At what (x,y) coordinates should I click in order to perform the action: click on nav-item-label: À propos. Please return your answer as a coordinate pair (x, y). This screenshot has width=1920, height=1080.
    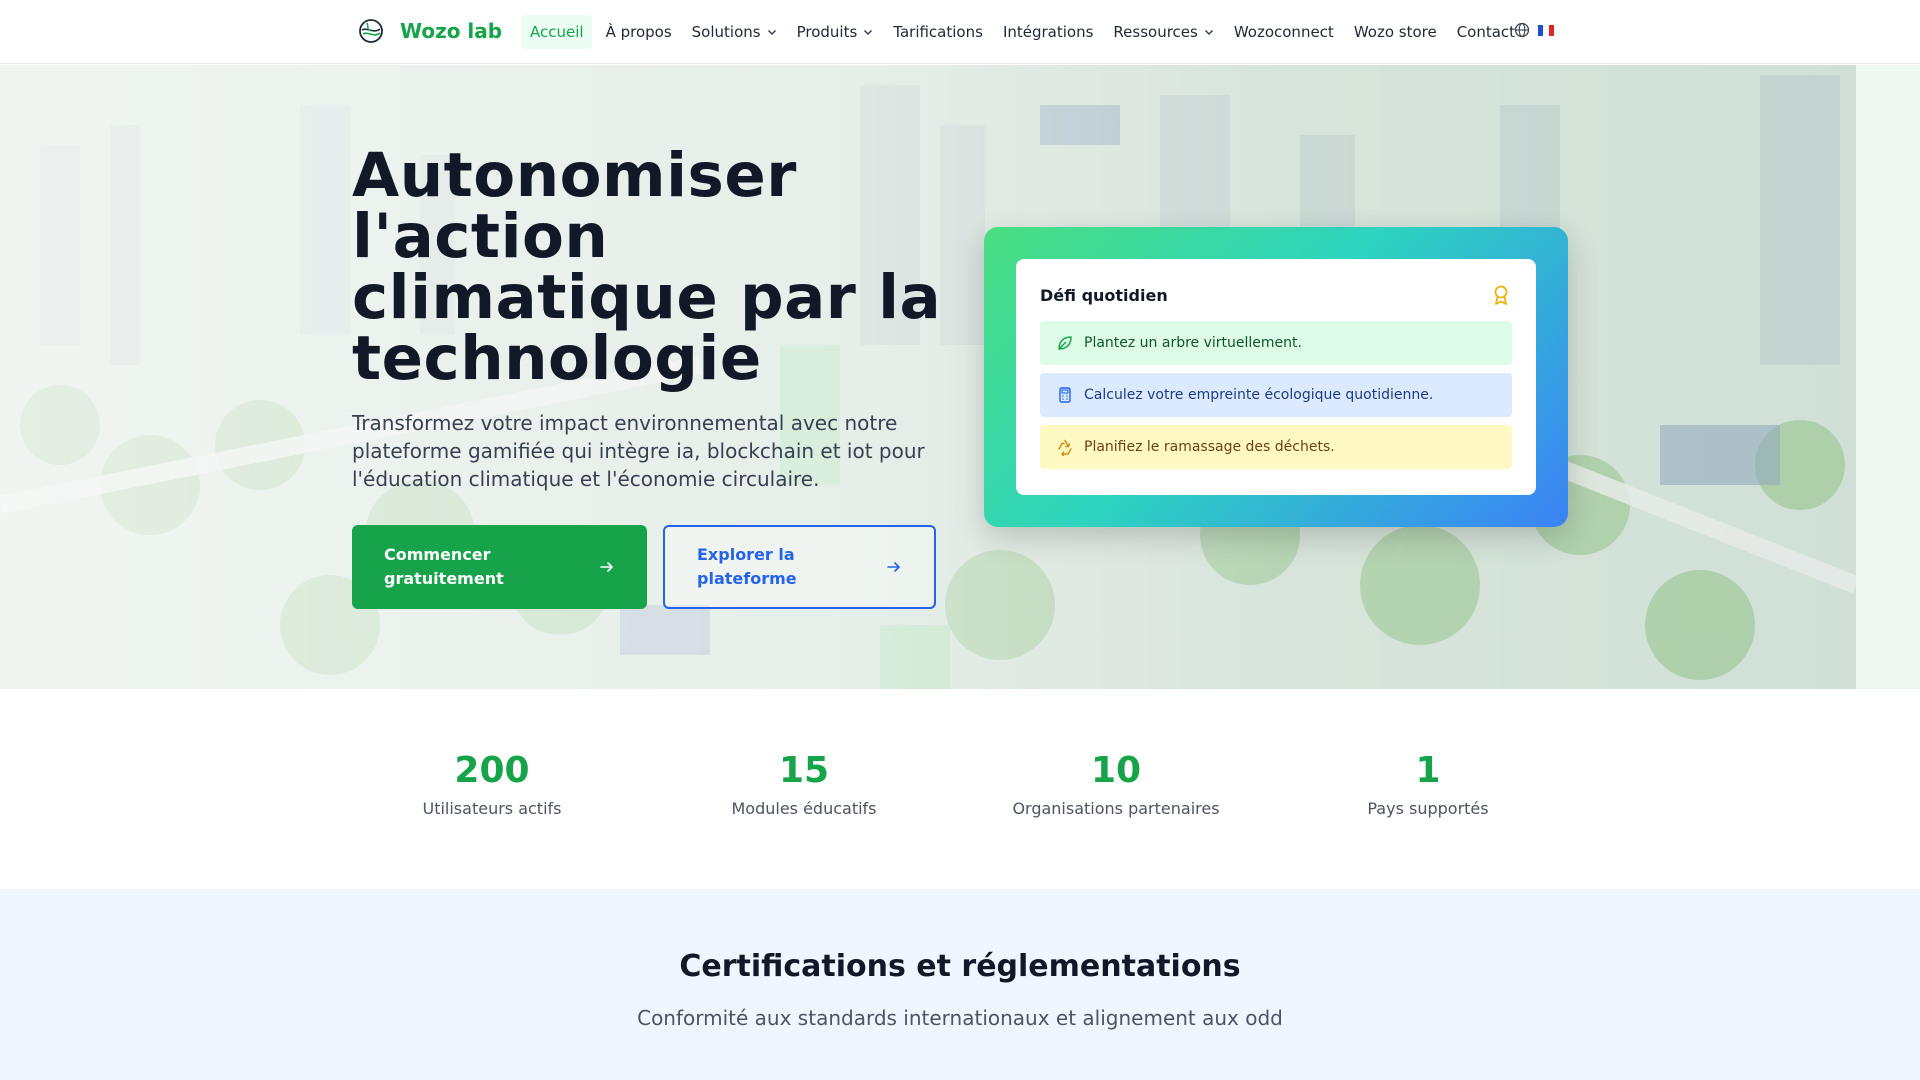
    Looking at the image, I should click on (638, 32).